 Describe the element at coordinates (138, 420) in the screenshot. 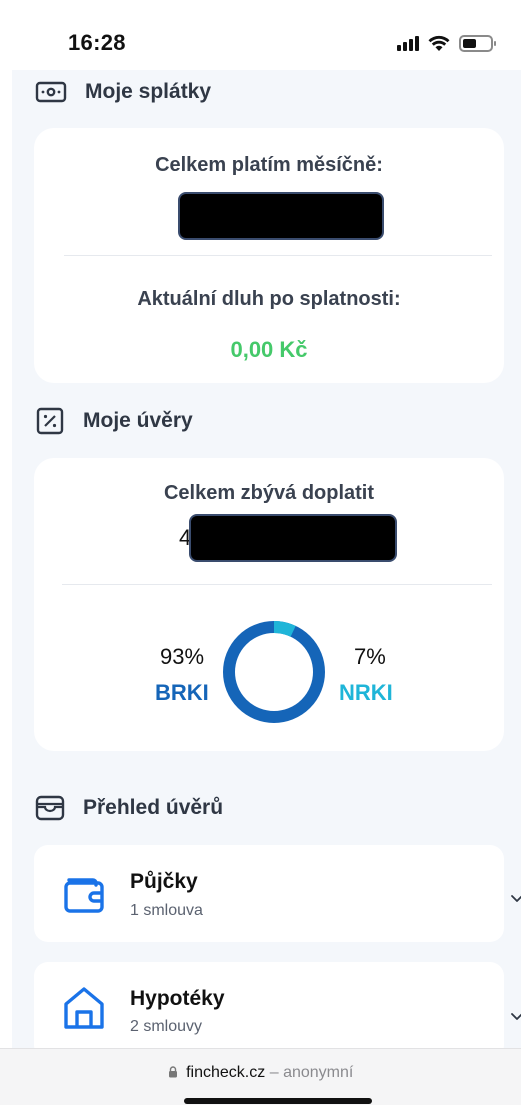

I see `section-loans-title: Moje úvěry` at that location.